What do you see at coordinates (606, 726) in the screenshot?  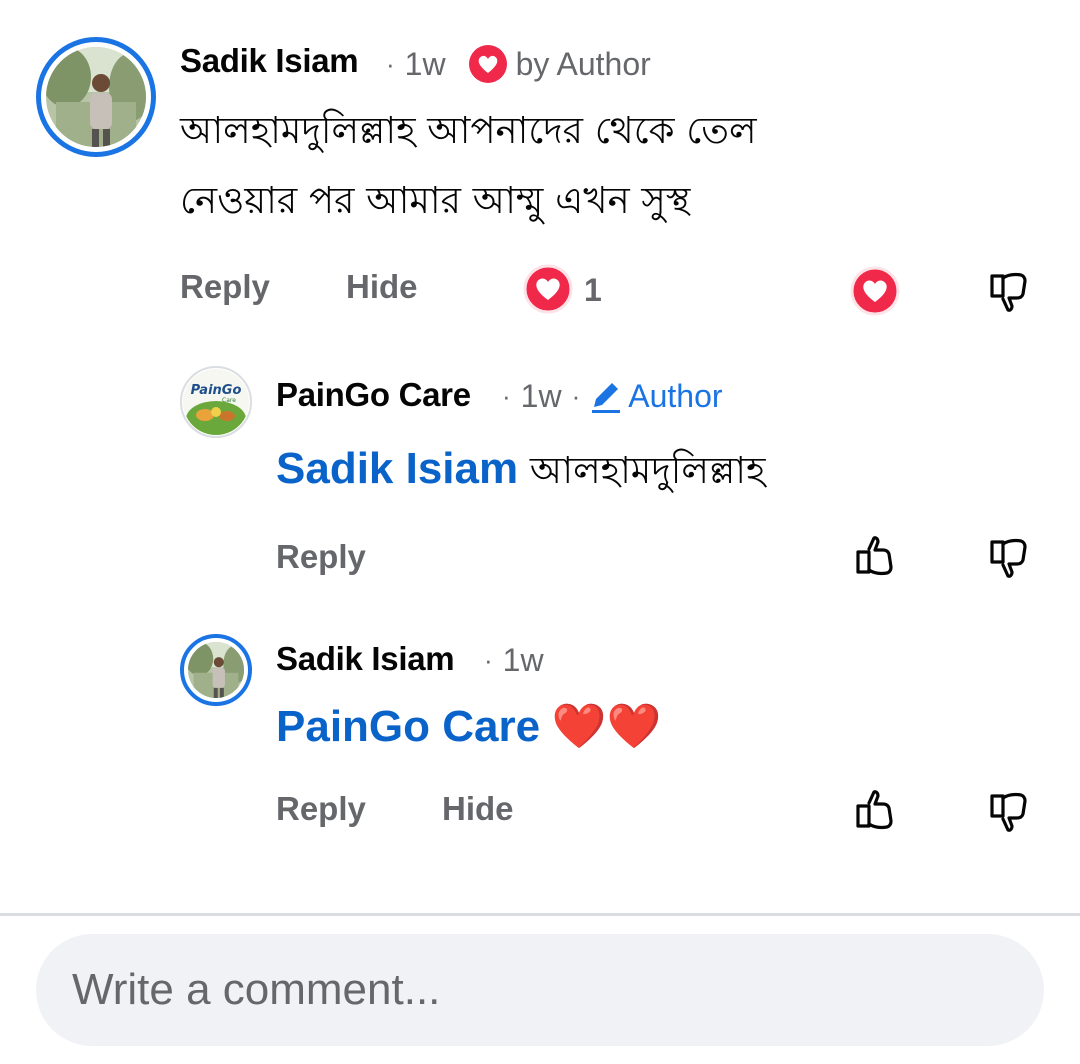 I see `heart-emoji: ❤️❤️` at bounding box center [606, 726].